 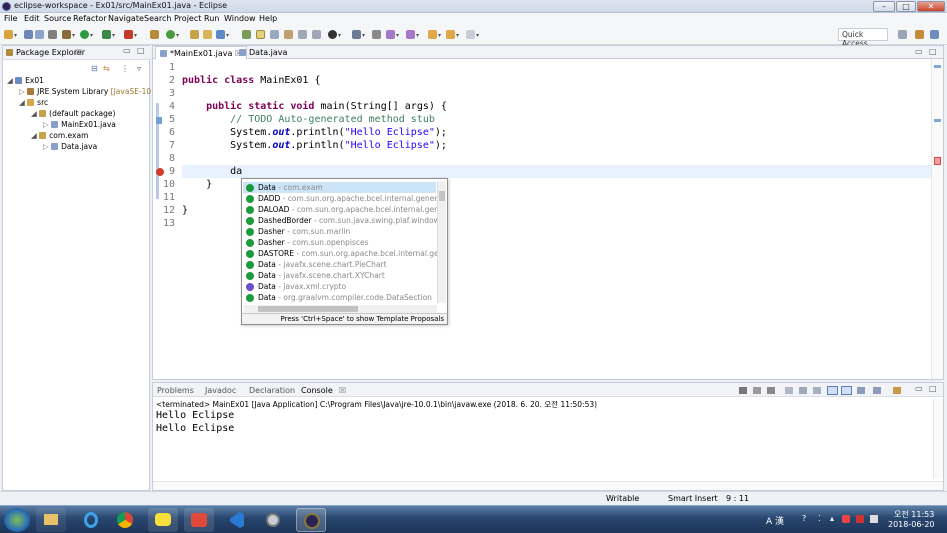 I want to click on minimize-button: –, so click(x=884, y=6).